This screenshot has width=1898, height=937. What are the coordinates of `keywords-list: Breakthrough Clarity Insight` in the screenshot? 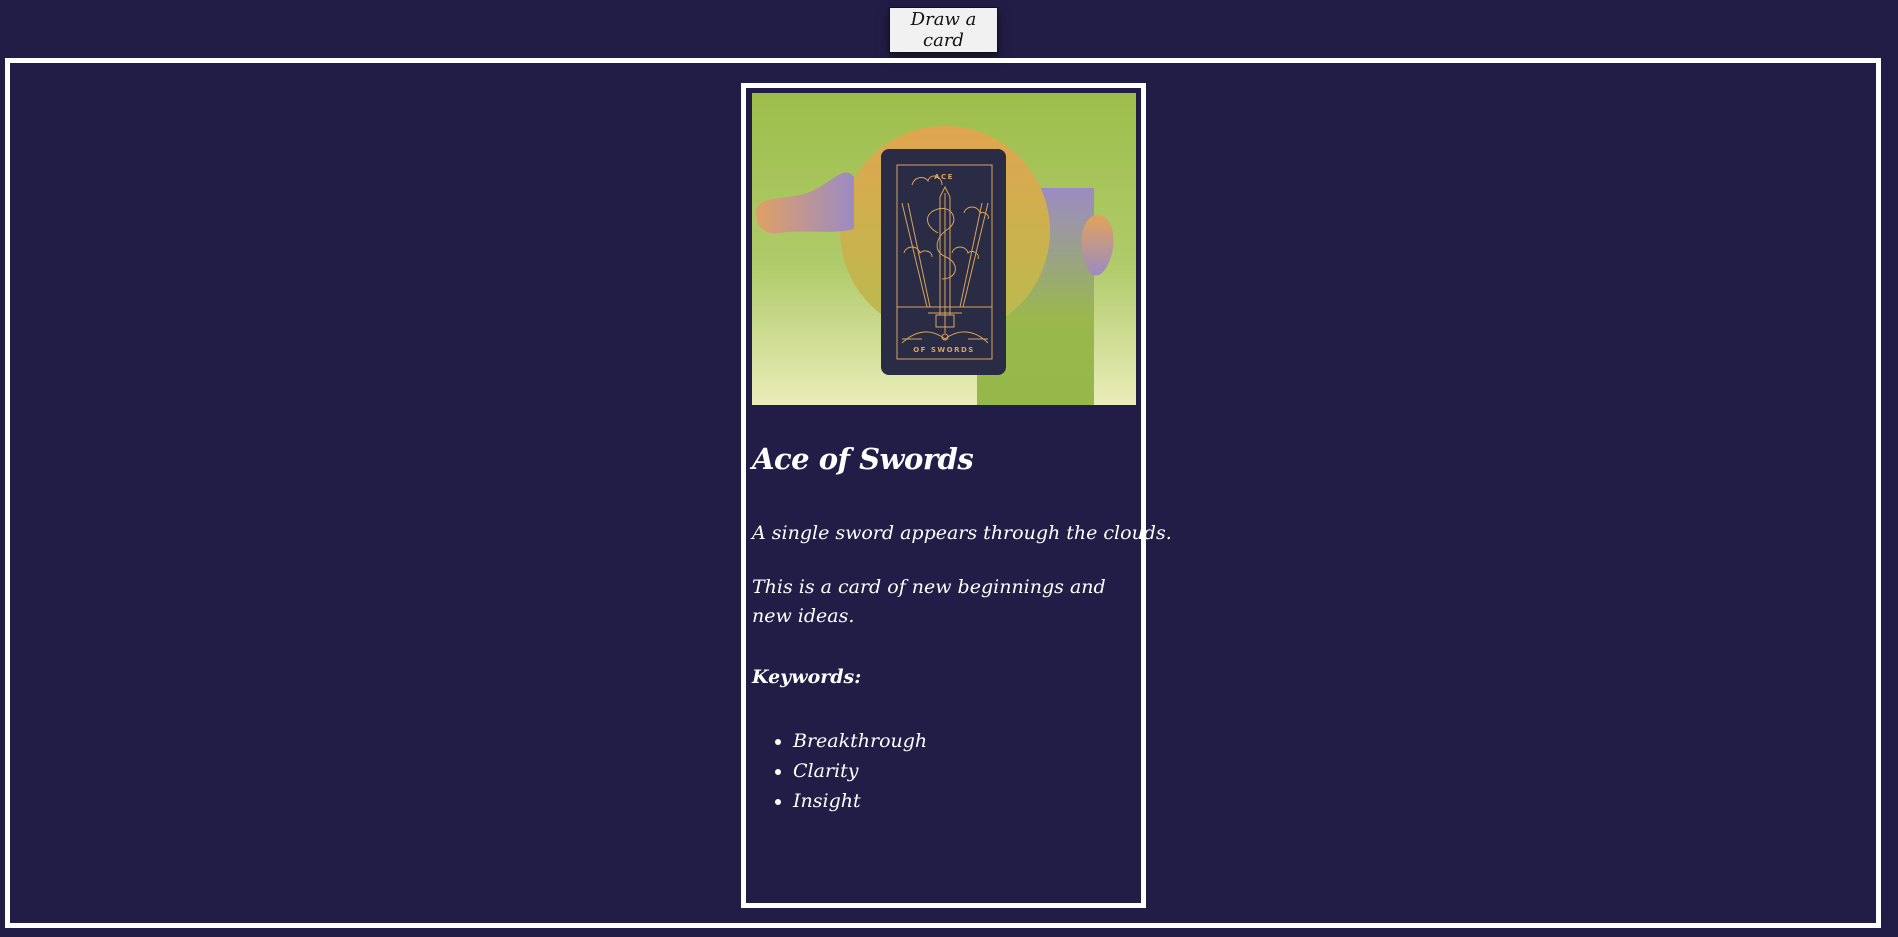 It's located at (839, 771).